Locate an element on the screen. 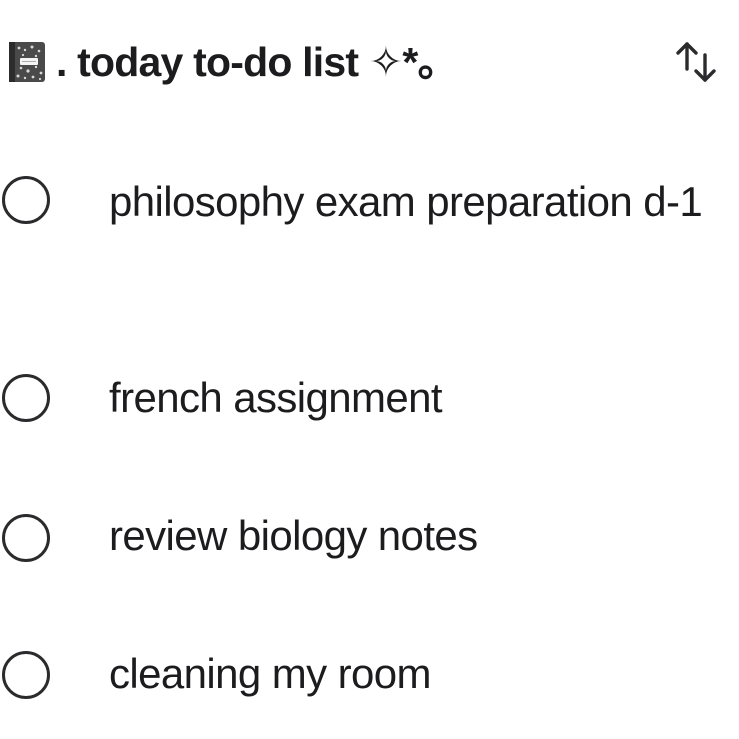  todo-text: review biology notes is located at coordinates (293, 535).